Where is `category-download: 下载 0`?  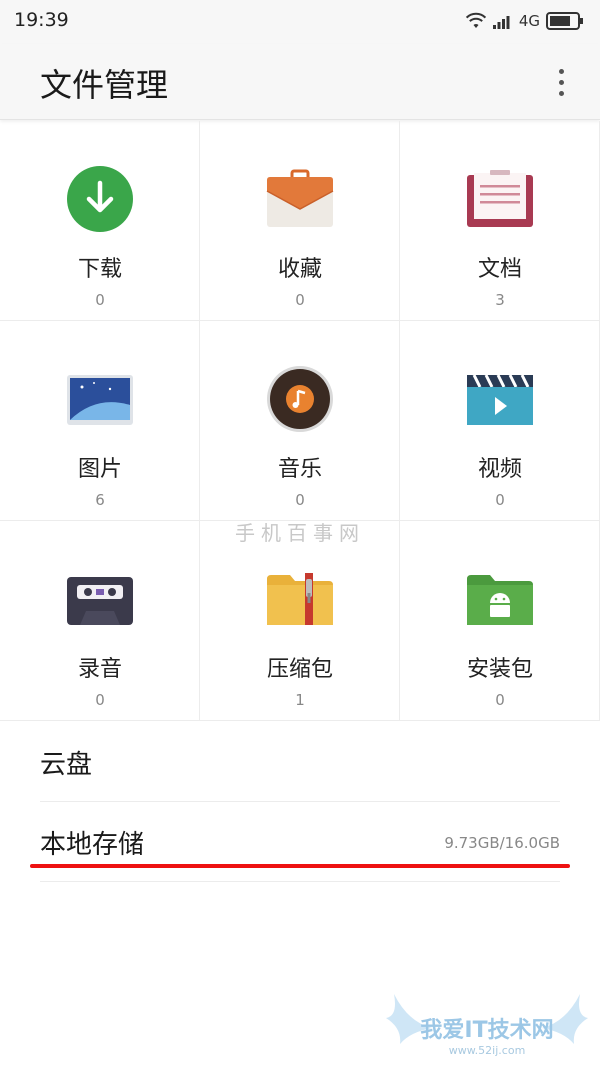 category-download: 下载 0 is located at coordinates (100, 221).